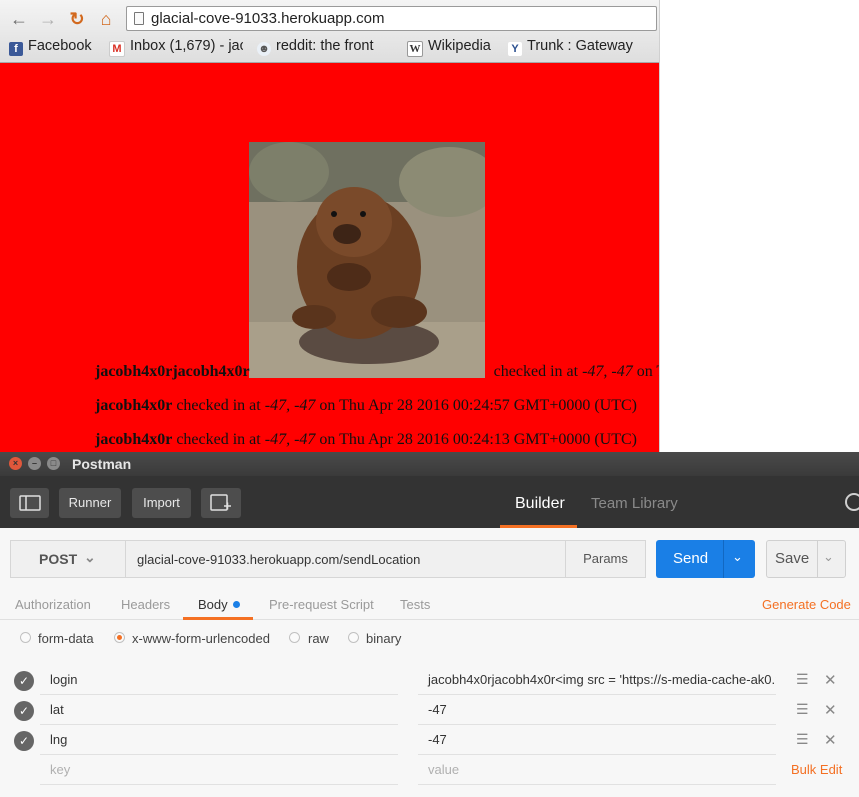 Image resolution: width=859 pixels, height=797 pixels. What do you see at coordinates (605, 559) in the screenshot?
I see `params-button: Params` at bounding box center [605, 559].